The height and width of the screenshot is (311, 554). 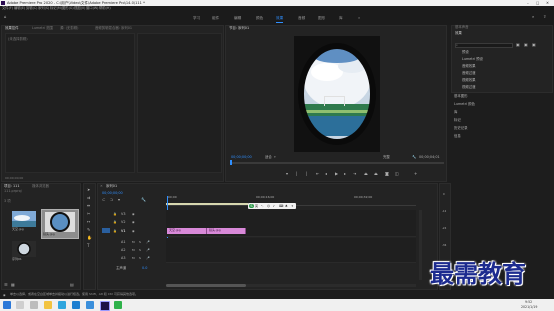 I want to click on program-timecode-current: 00;00;00;00, so click(x=241, y=157).